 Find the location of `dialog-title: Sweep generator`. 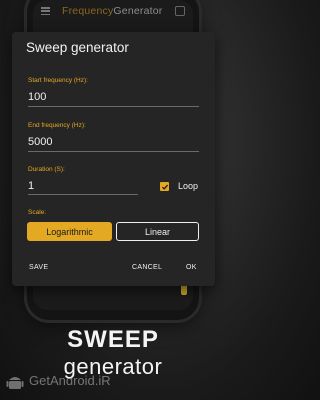

dialog-title: Sweep generator is located at coordinates (77, 47).